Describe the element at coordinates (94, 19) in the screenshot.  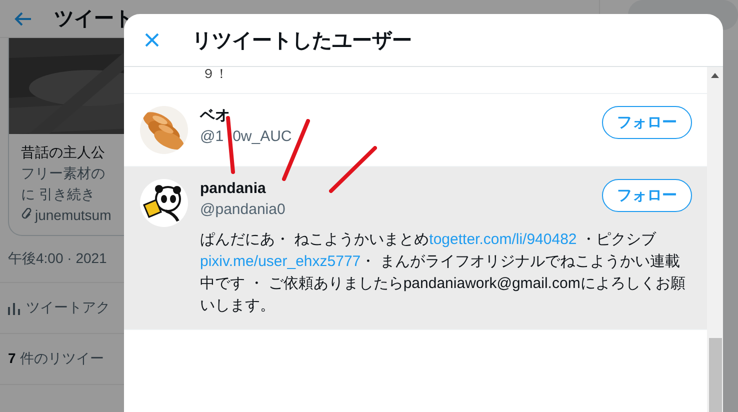
I see `page-title: ツイート` at that location.